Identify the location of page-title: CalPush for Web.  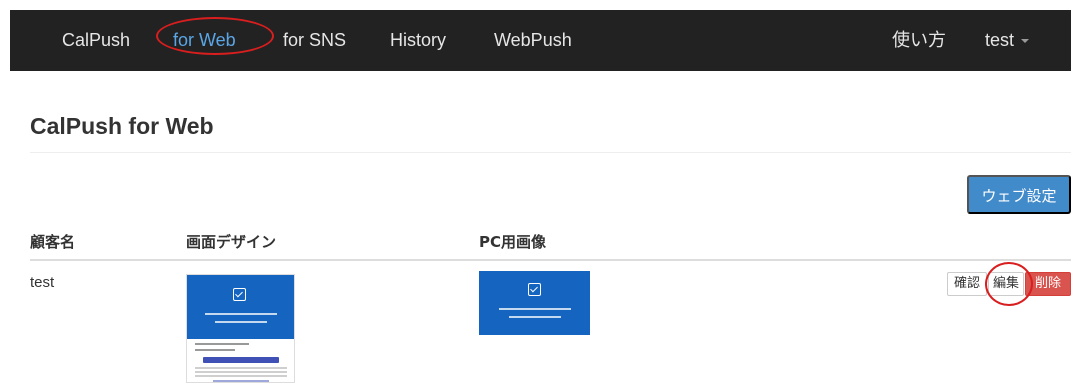
(122, 126).